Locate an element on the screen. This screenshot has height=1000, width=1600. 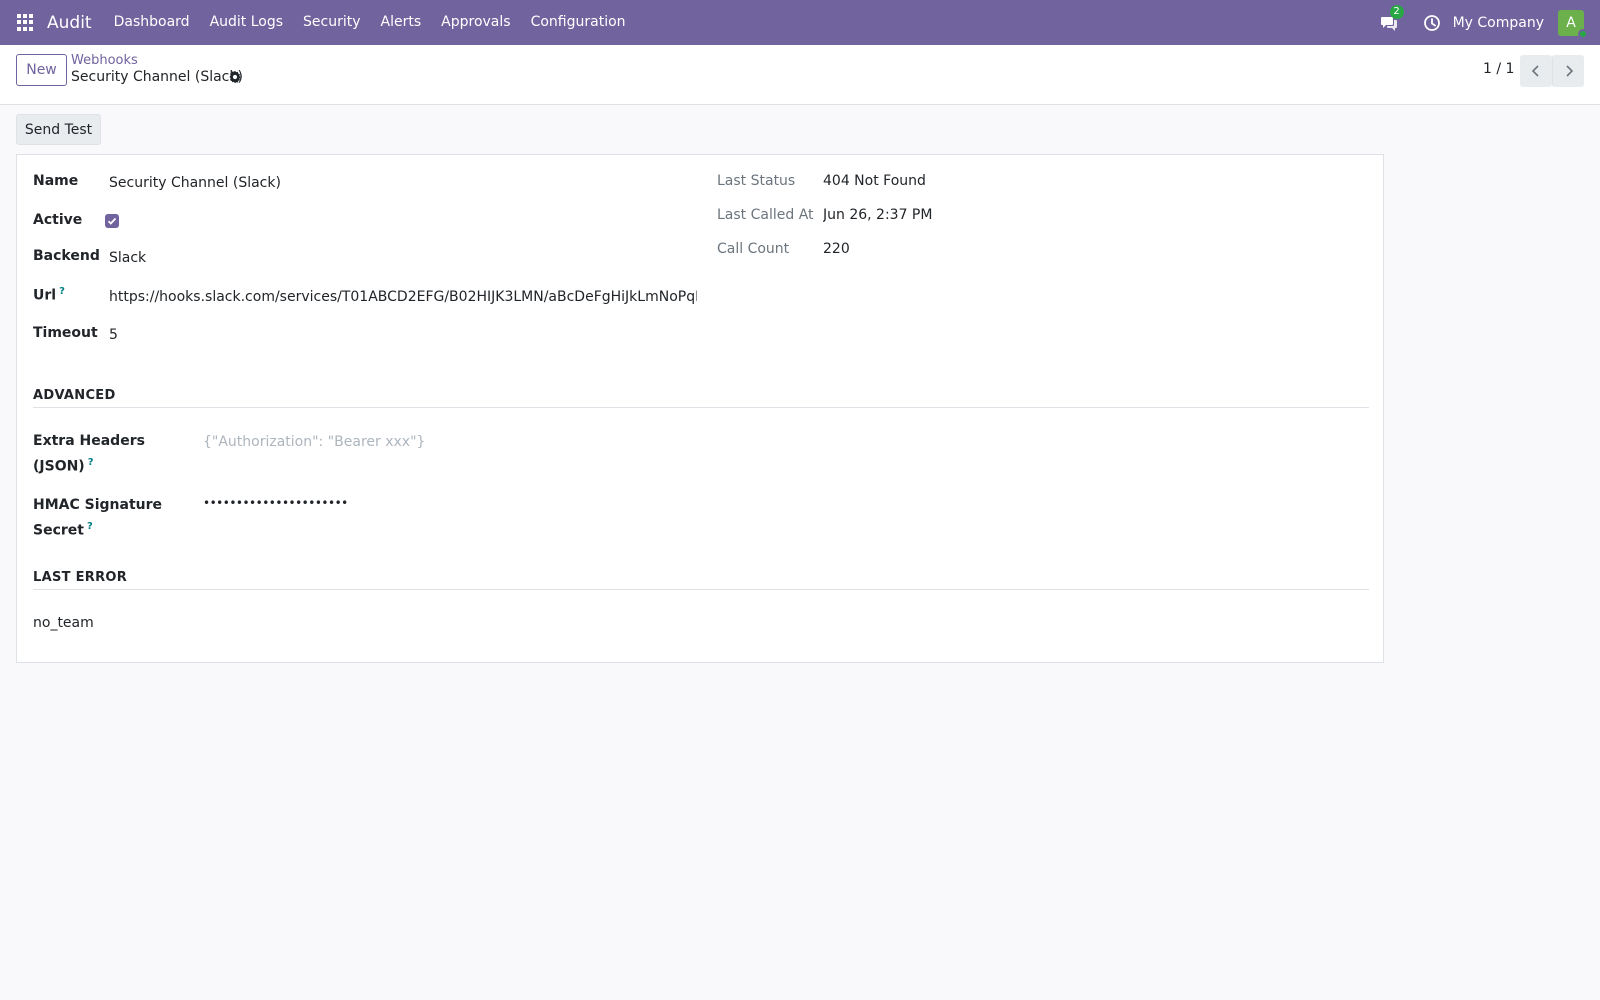
name-input: Security Channel (Slack) is located at coordinates (399, 183).